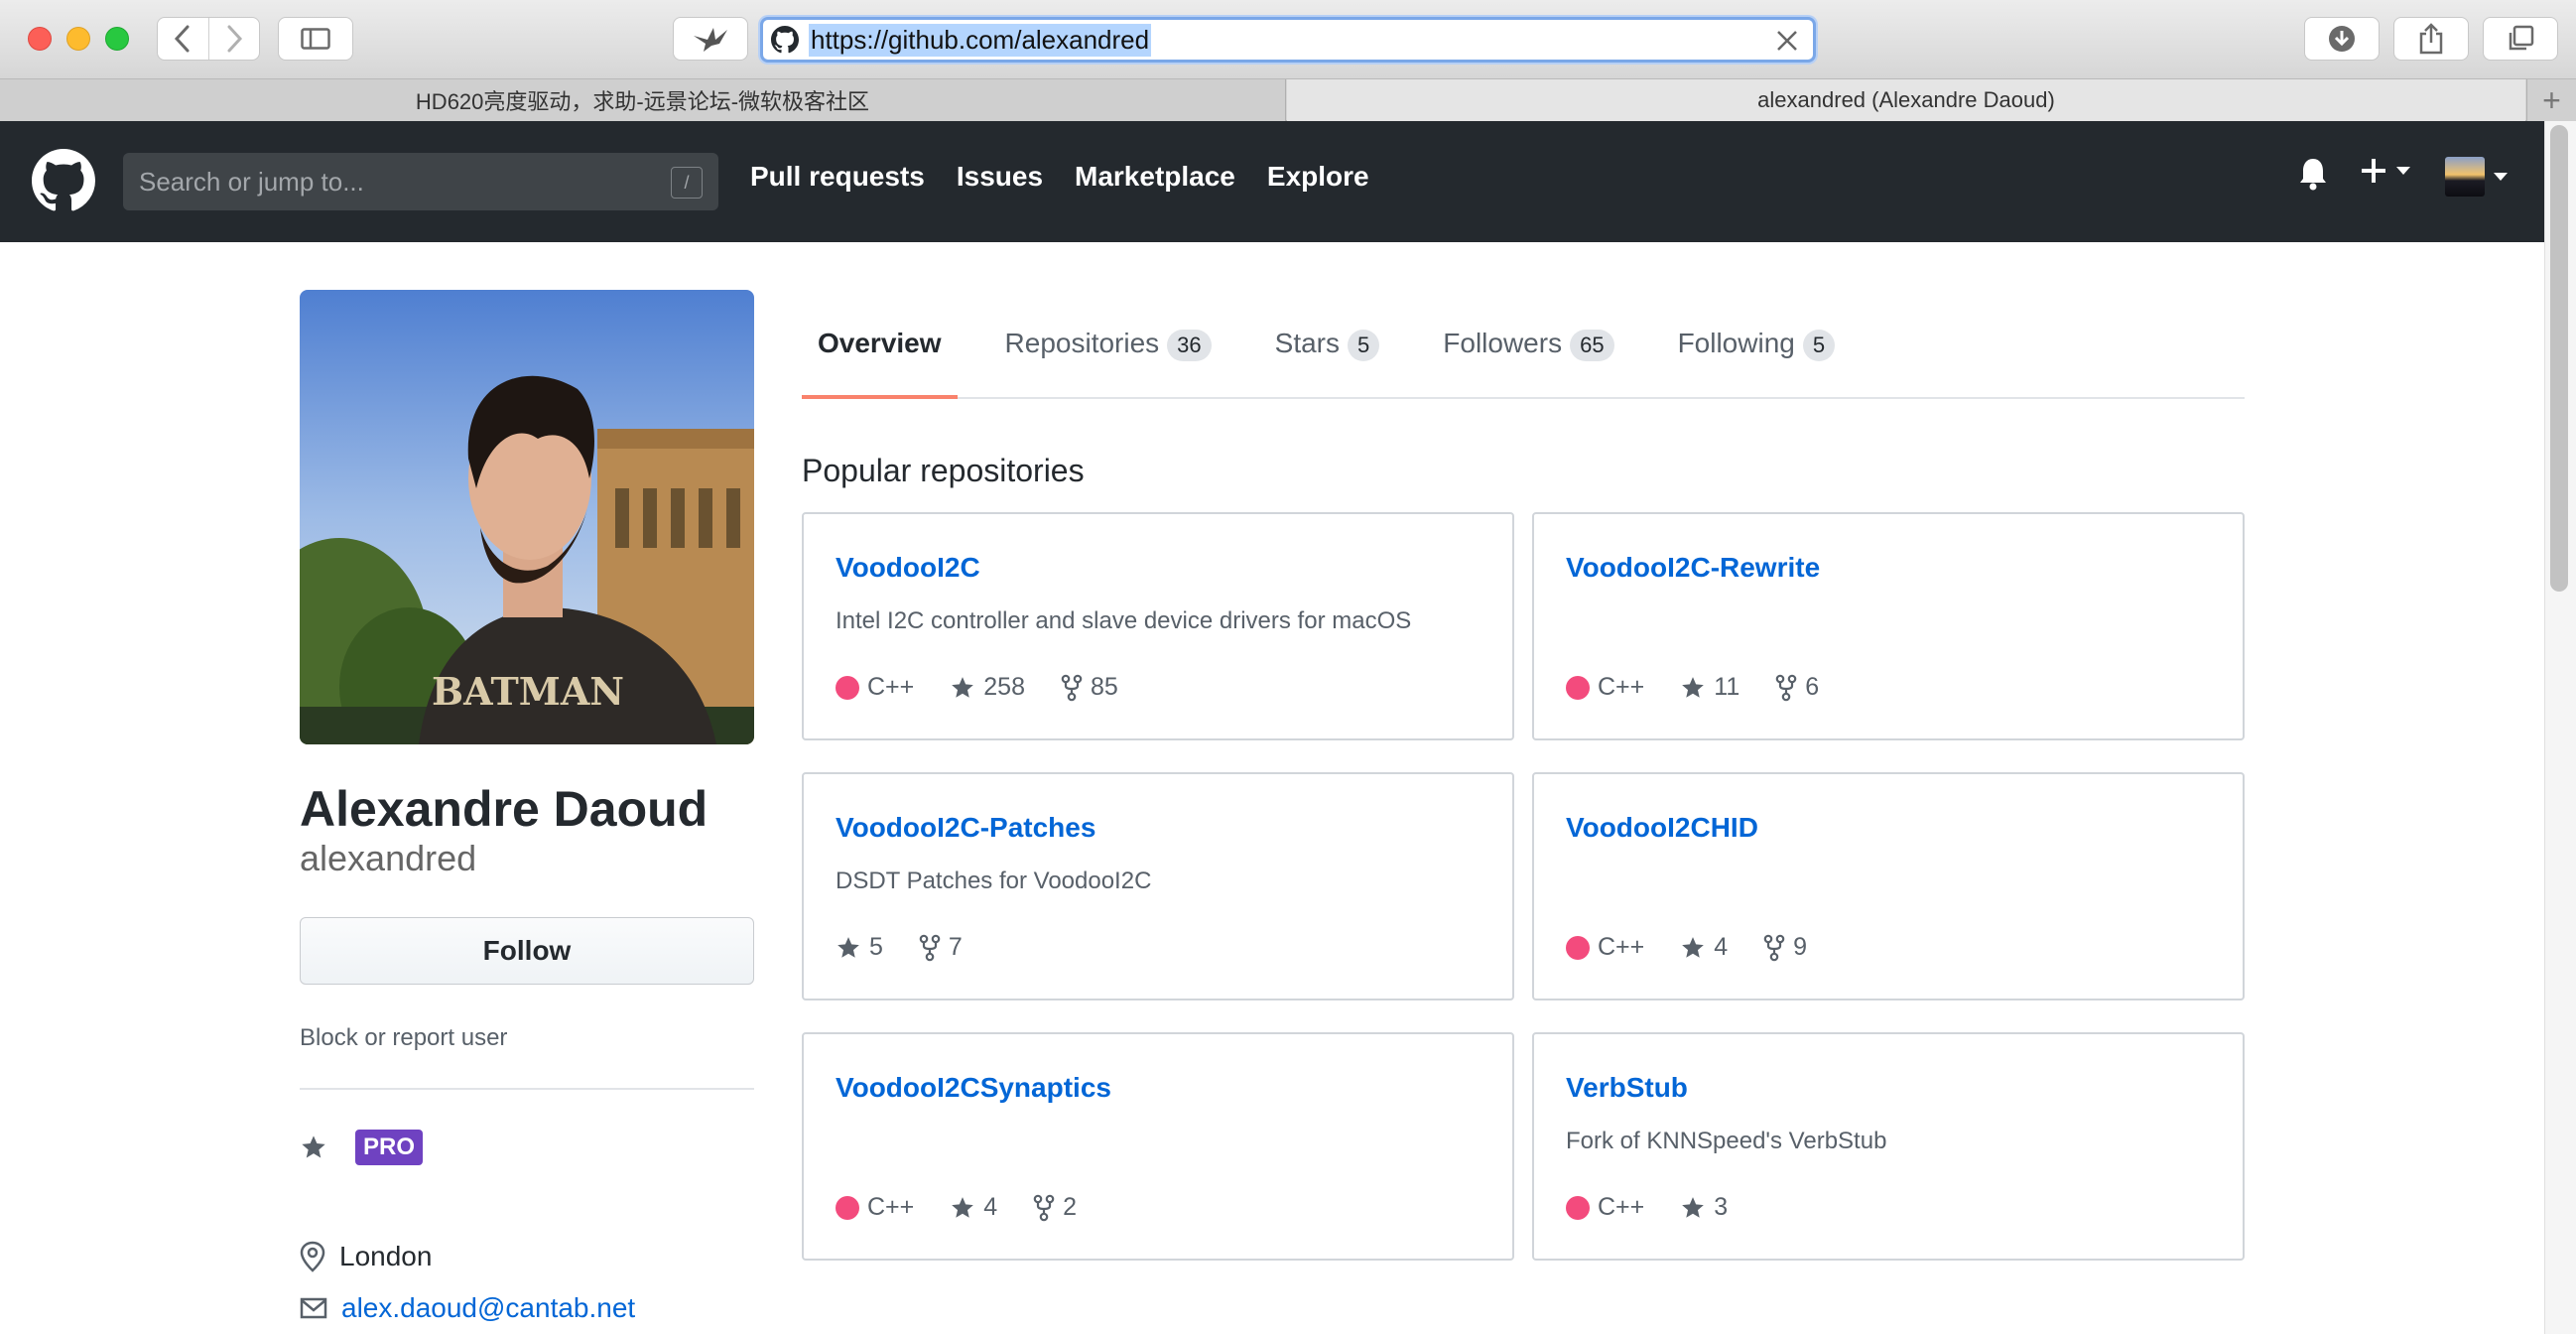 This screenshot has width=2576, height=1334. I want to click on search-input: Search or jump to... /, so click(421, 181).